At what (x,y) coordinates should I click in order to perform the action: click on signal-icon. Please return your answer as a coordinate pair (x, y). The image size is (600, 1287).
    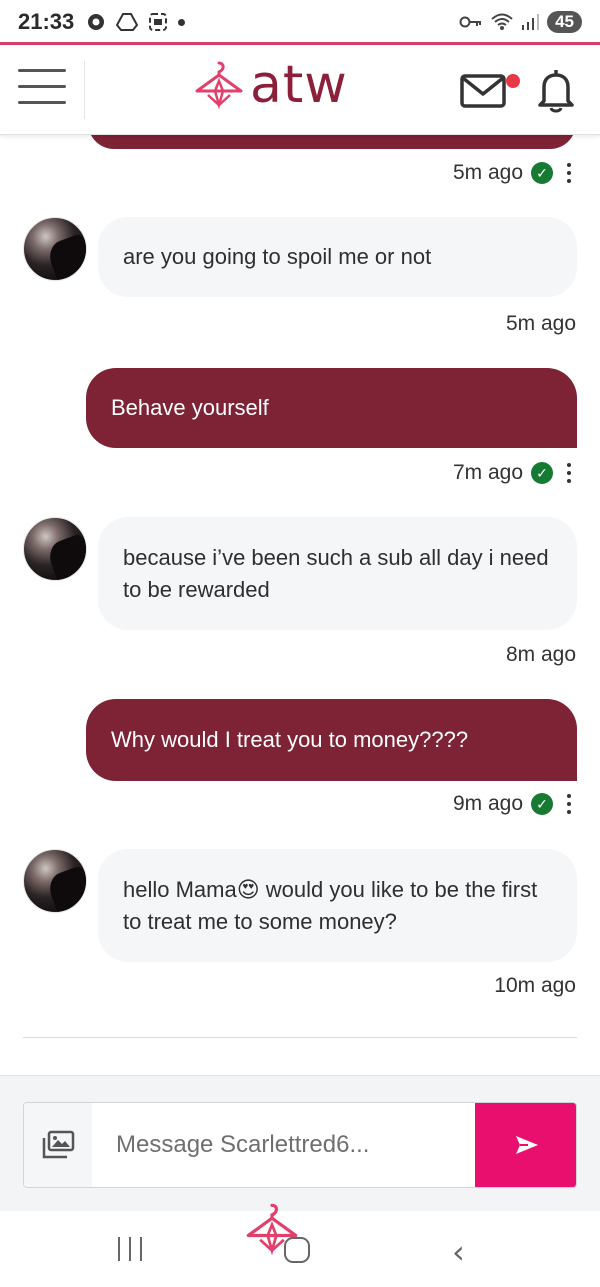
    Looking at the image, I should click on (531, 22).